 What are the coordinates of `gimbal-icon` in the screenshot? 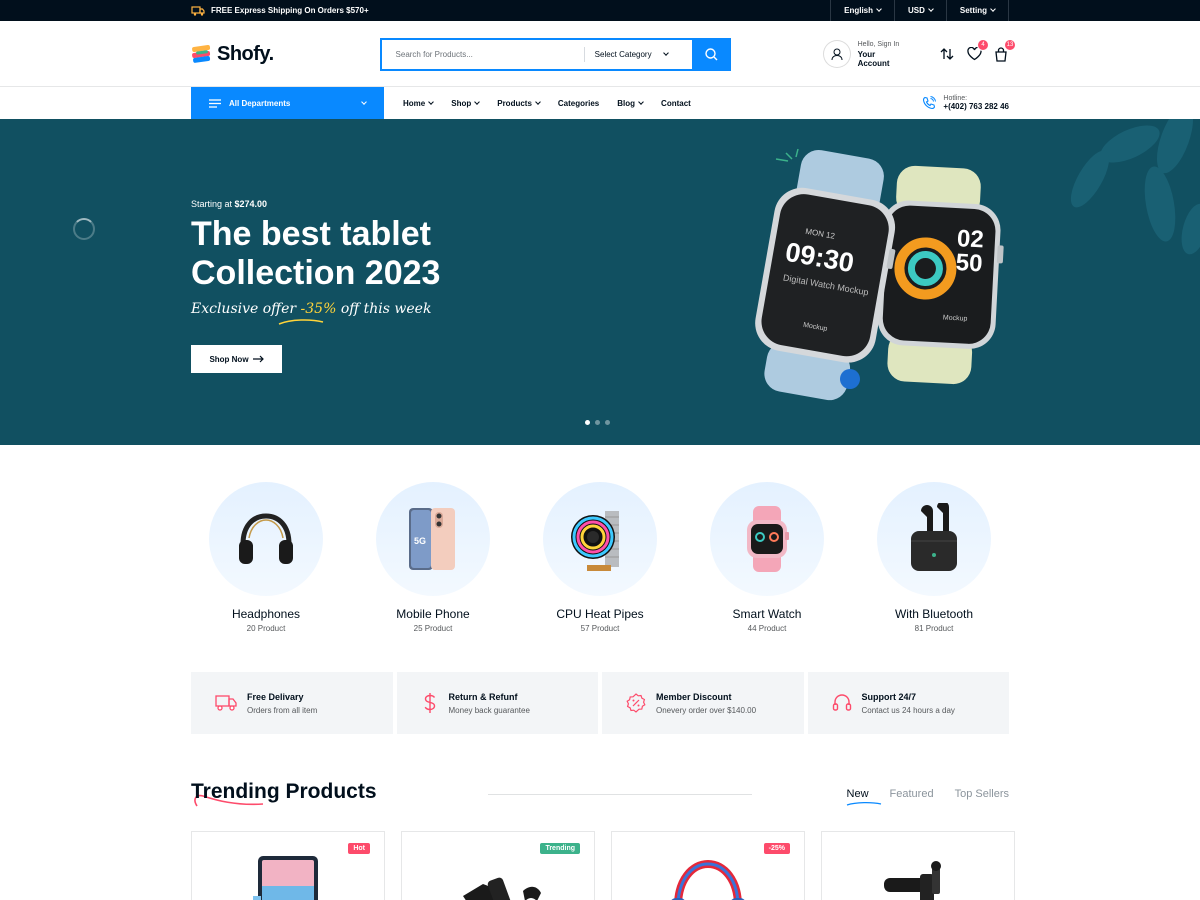 It's located at (502, 888).